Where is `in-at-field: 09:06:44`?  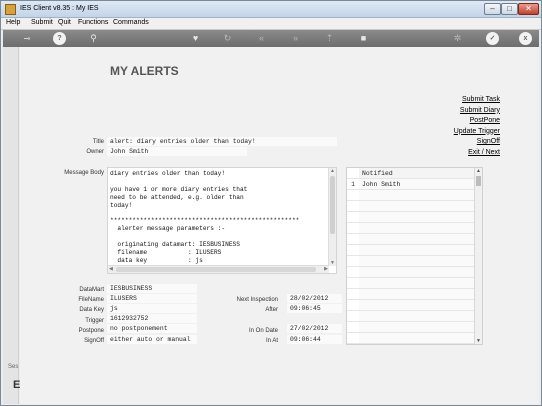 in-at-field: 09:06:44 is located at coordinates (314, 339).